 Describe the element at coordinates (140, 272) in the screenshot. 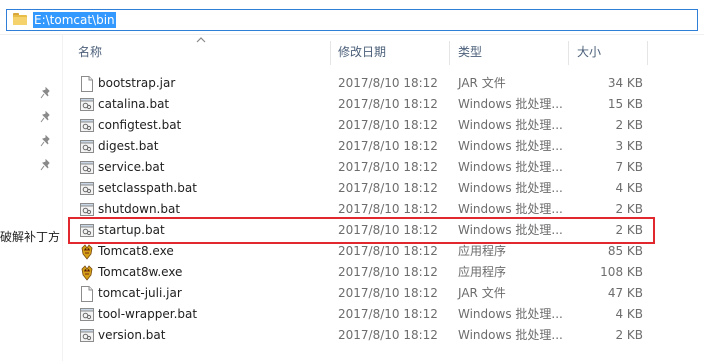

I see `file-name: Tomcat8w.exe` at that location.